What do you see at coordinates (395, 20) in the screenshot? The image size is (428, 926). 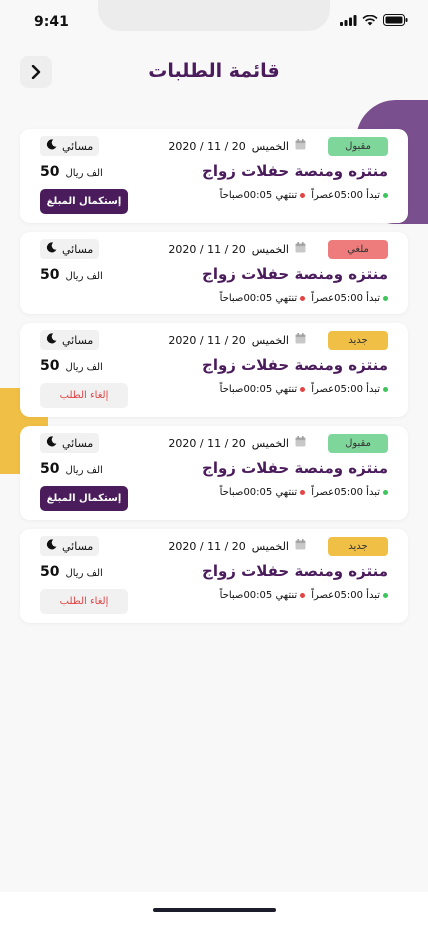 I see `battery-icon` at bounding box center [395, 20].